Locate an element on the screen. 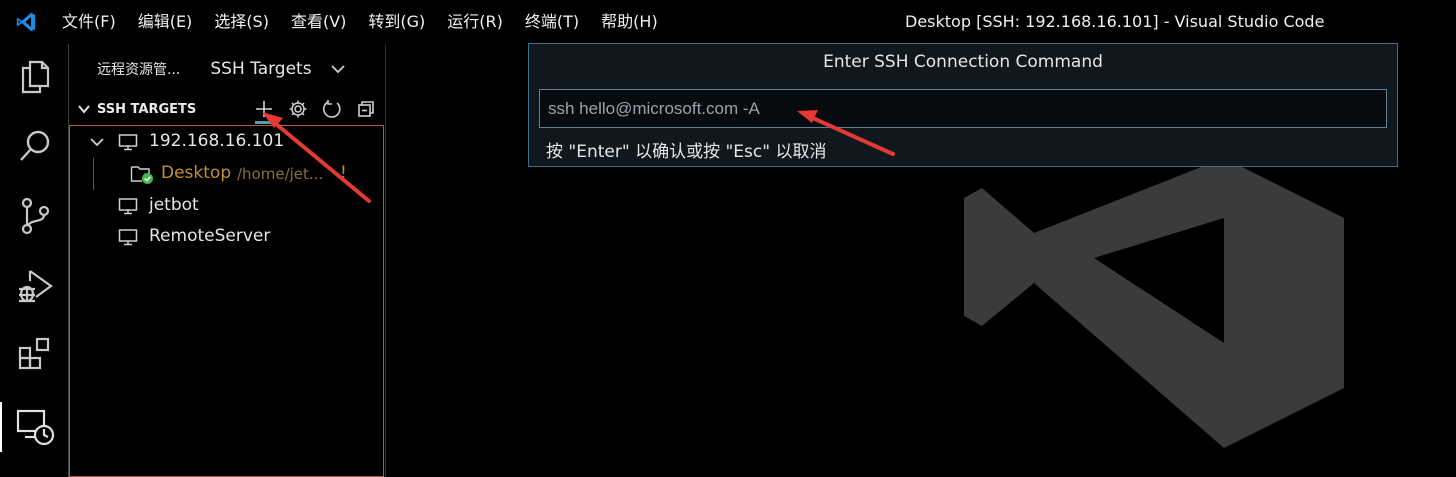 The width and height of the screenshot is (1456, 477). tree-item-folder: Desktop /home/jet... ! is located at coordinates (227, 174).